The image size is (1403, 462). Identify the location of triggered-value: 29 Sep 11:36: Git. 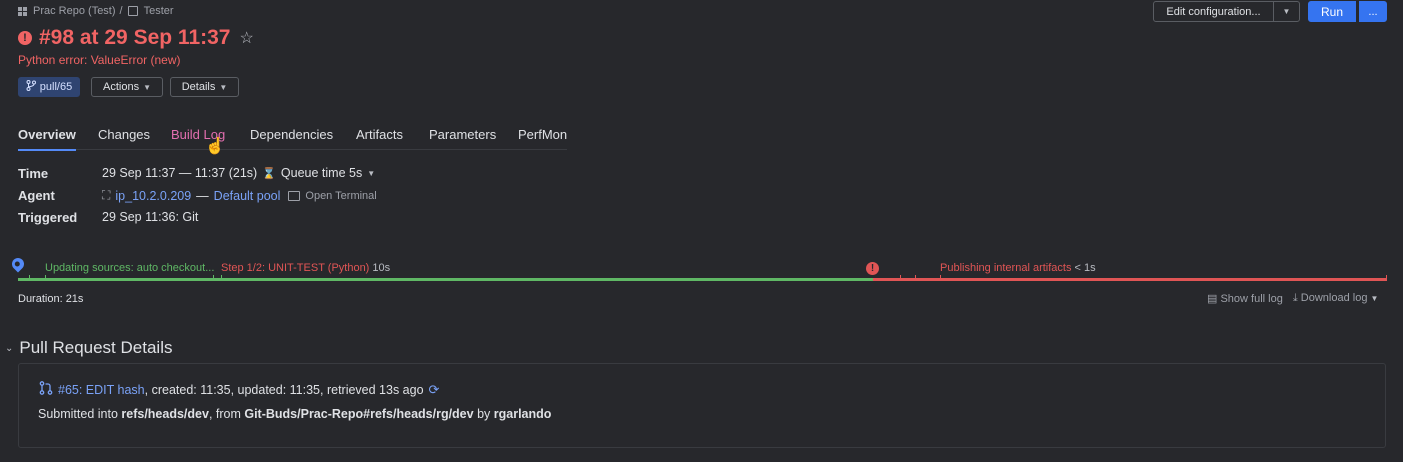
(150, 217).